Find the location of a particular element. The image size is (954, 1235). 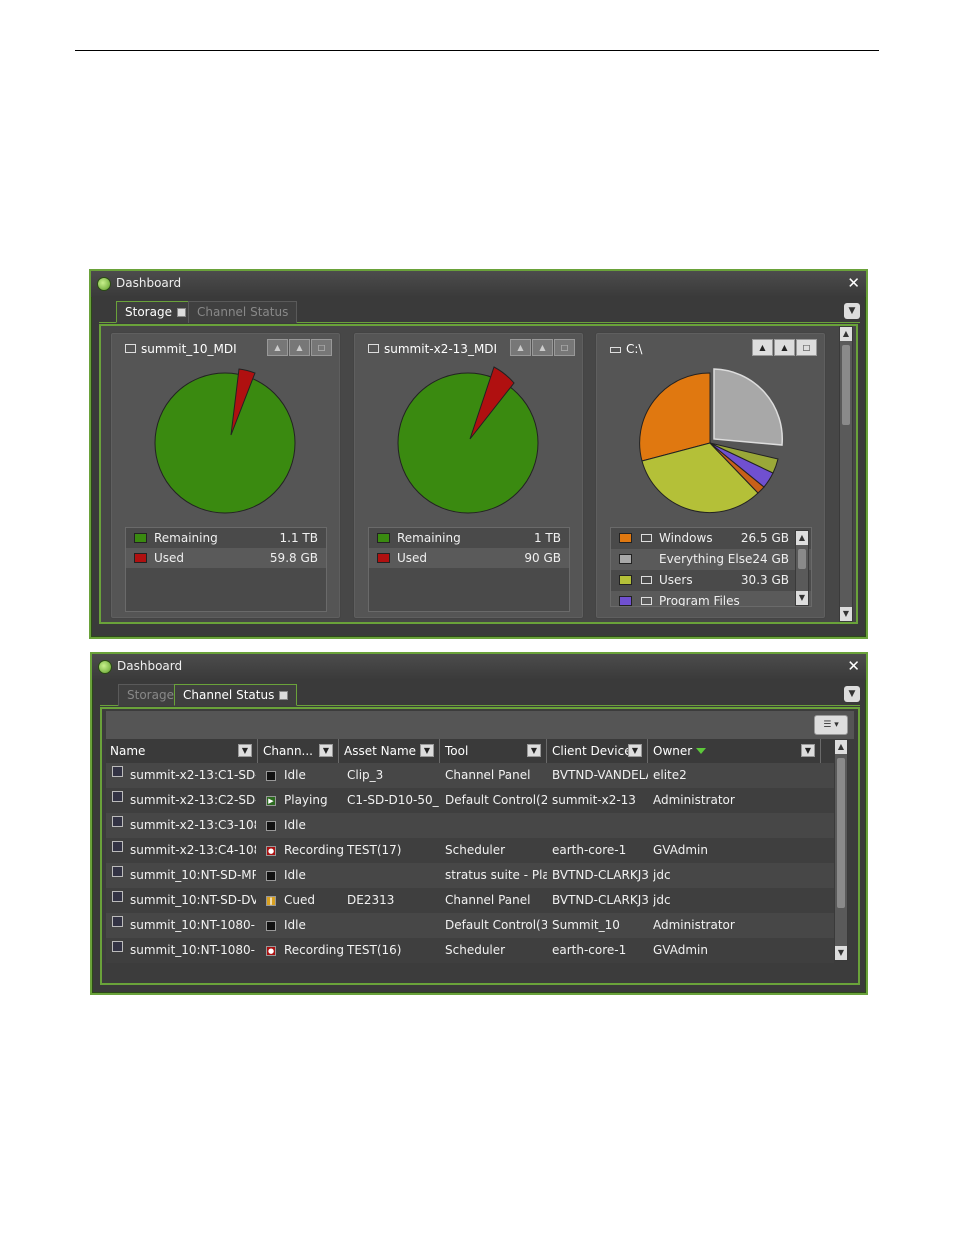

legend-value: 26.5 GB is located at coordinates (764, 538).